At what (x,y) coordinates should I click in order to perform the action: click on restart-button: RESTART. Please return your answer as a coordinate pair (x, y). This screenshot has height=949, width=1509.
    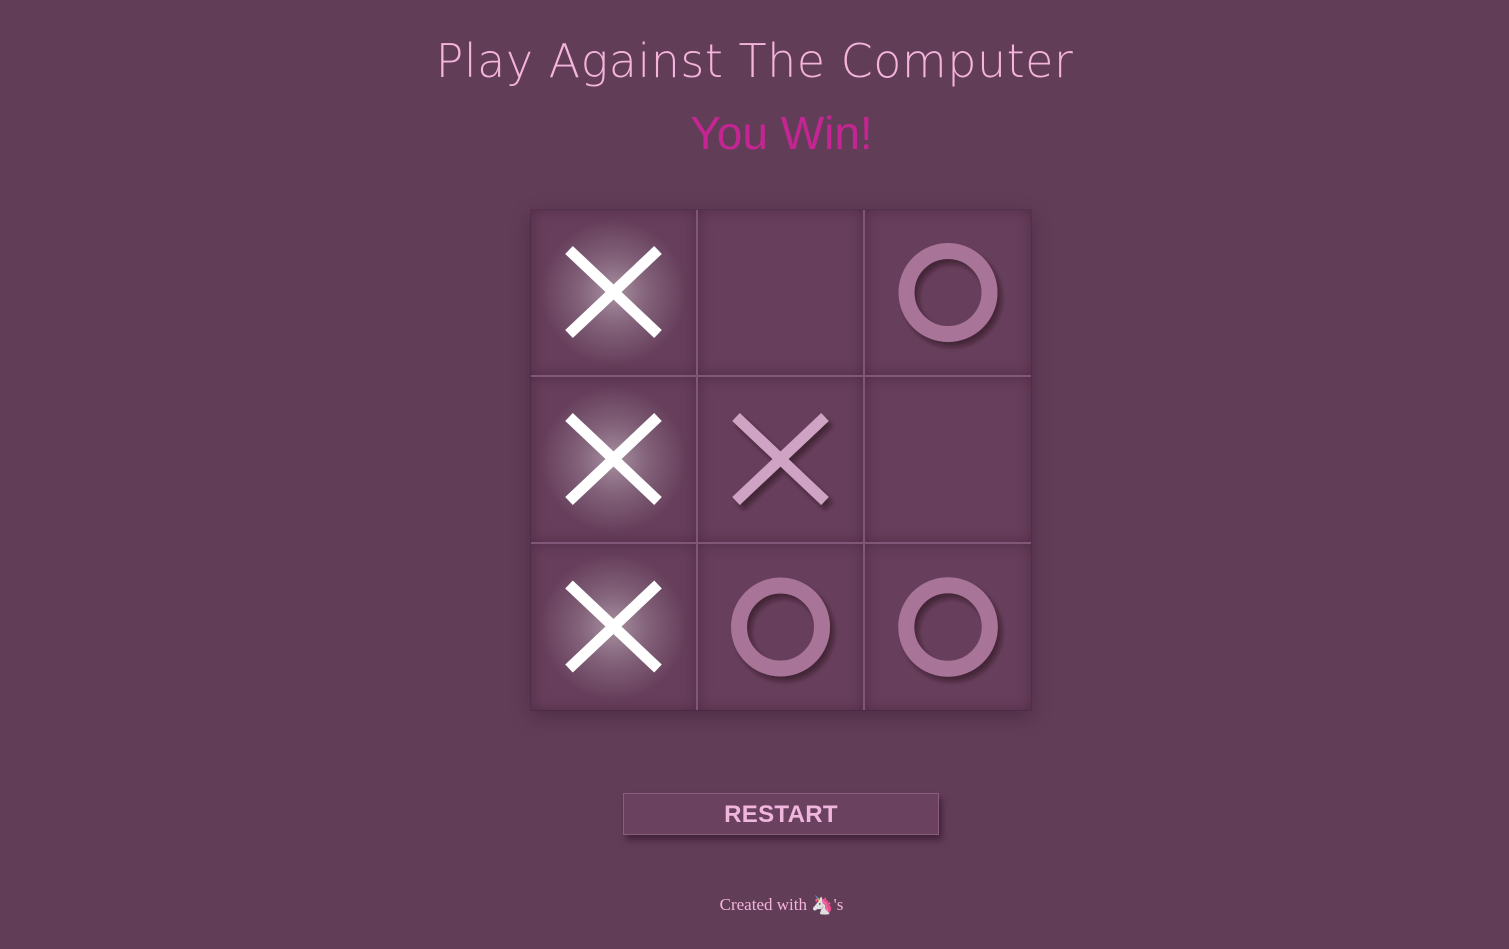
    Looking at the image, I should click on (781, 814).